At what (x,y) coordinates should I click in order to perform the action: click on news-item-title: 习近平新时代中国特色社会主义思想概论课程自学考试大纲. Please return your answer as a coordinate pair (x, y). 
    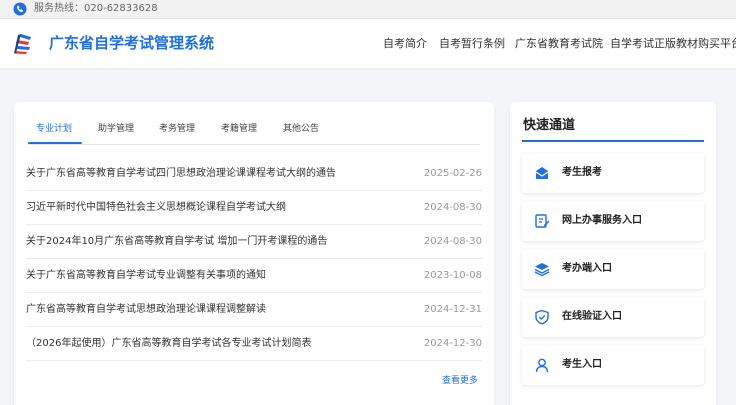
    Looking at the image, I should click on (156, 208).